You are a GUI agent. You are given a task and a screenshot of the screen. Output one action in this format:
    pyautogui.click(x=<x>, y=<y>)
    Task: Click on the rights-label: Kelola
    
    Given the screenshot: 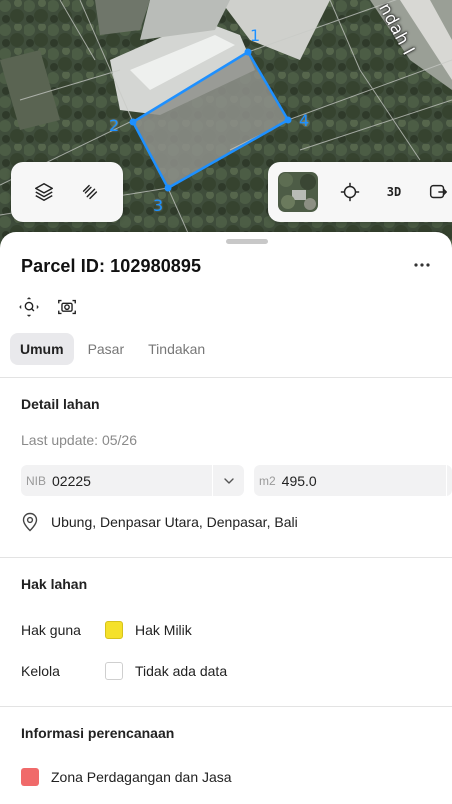 What is the action you would take?
    pyautogui.click(x=40, y=671)
    